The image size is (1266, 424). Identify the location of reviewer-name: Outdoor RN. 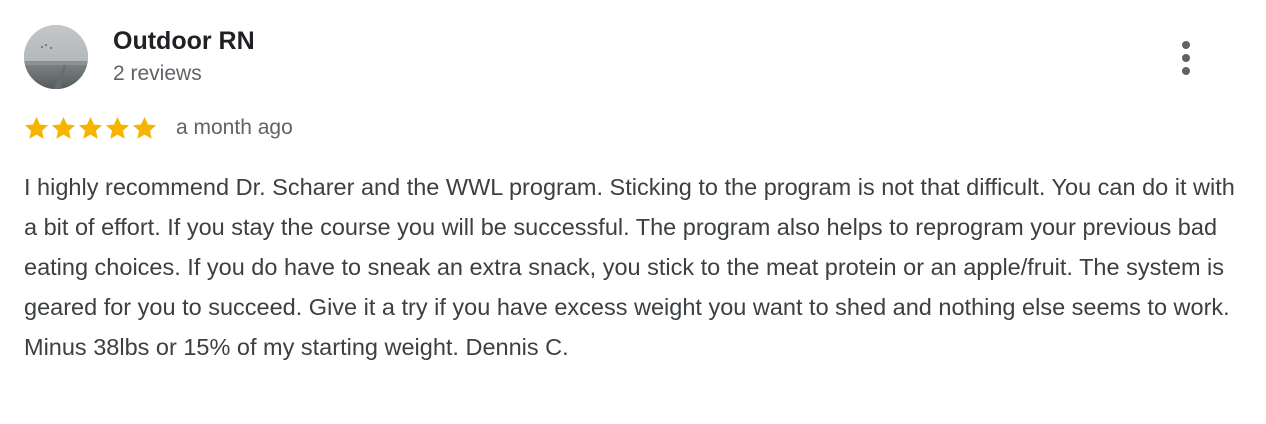
(184, 41).